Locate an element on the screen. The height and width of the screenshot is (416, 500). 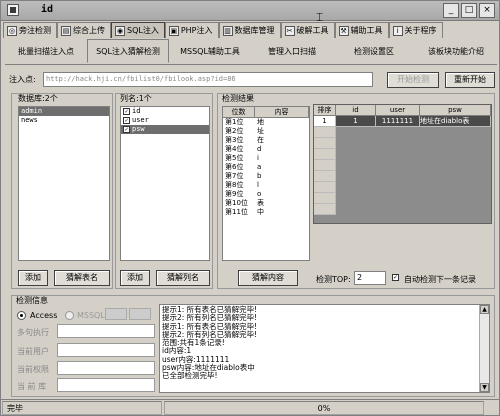
database-panel: 数据库:2个 admin news 添加 猜解表名 is located at coordinates (62, 191).